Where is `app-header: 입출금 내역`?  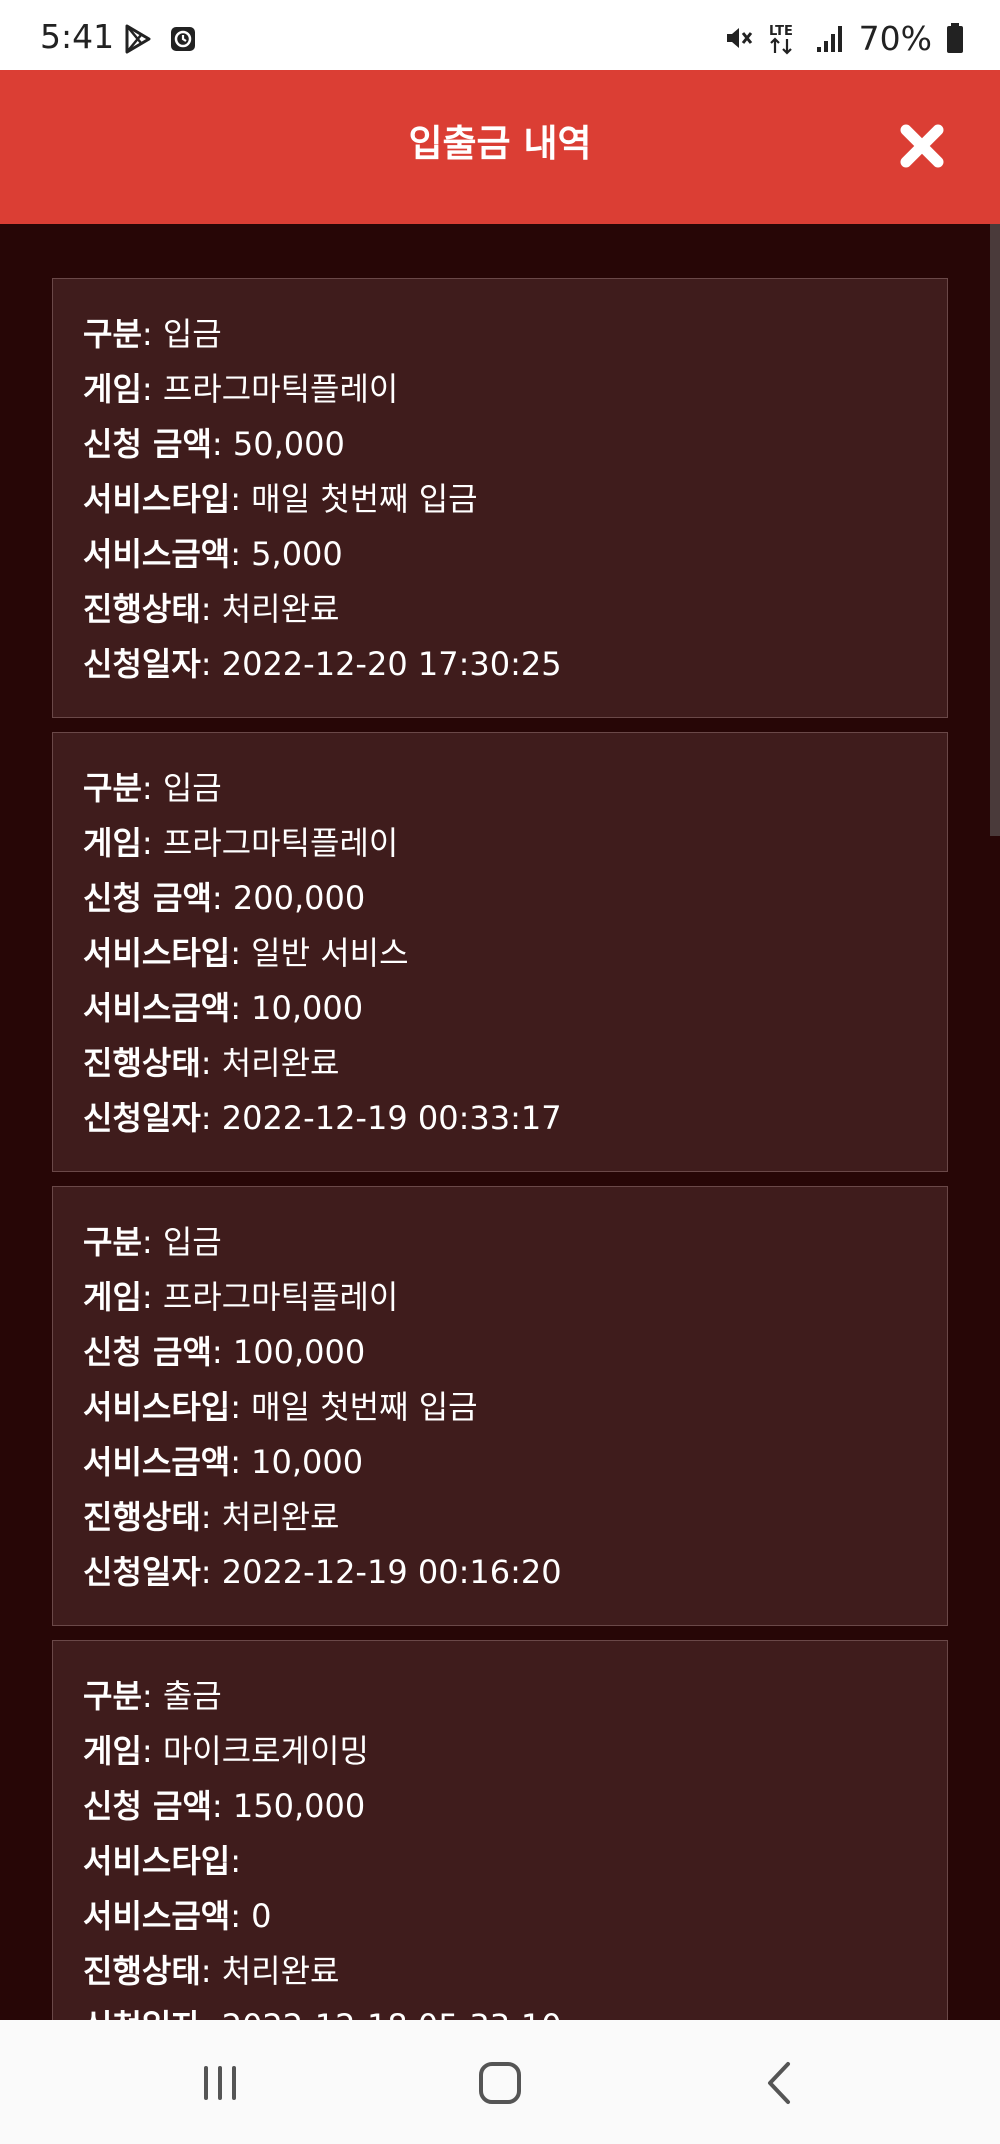 app-header: 입출금 내역 is located at coordinates (500, 147).